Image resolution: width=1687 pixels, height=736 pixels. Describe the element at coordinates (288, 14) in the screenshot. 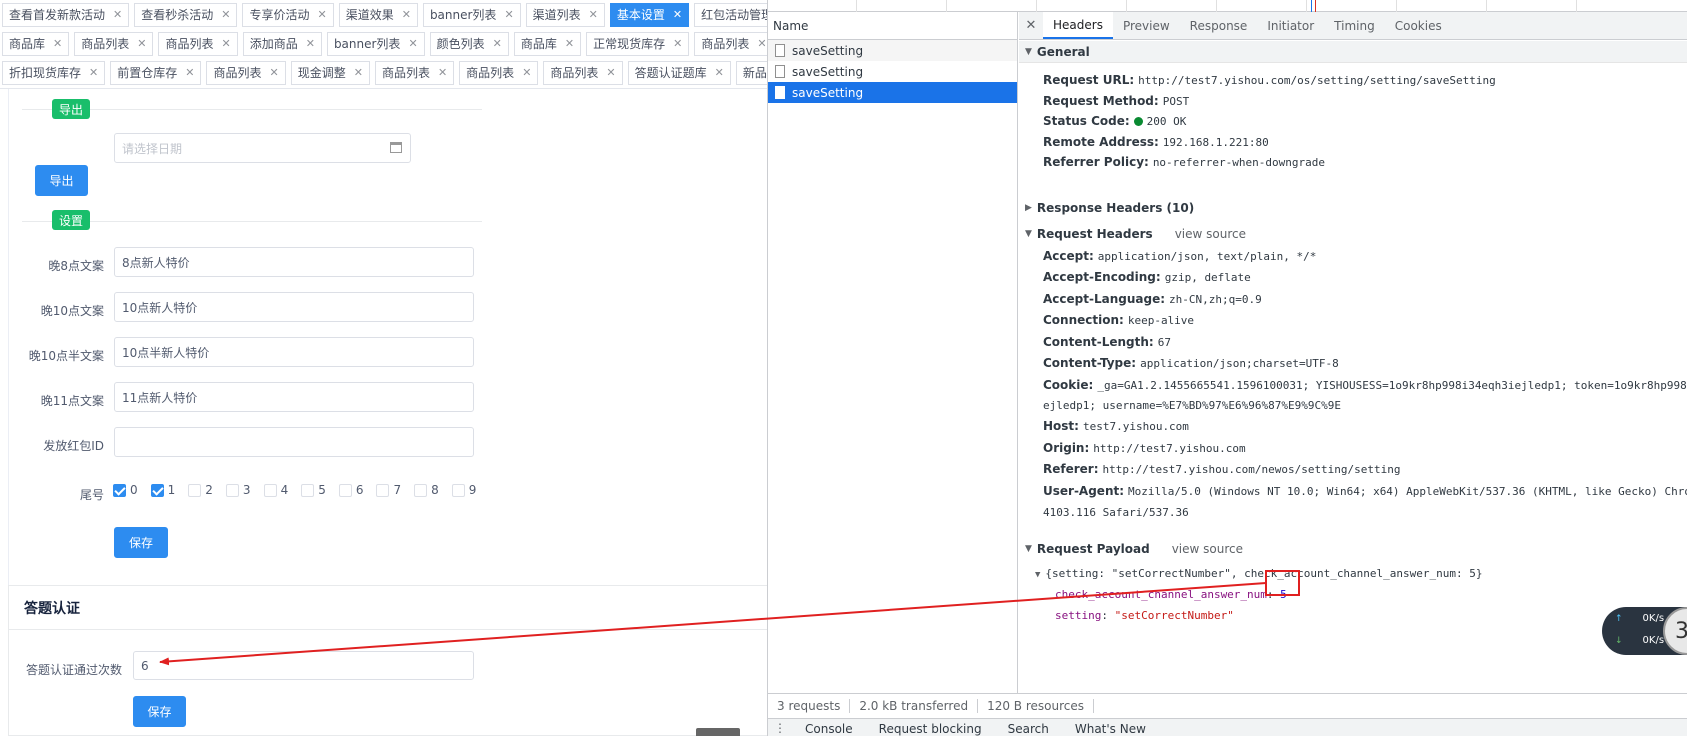

I see `page-tab: 专享价活动 ✕` at that location.